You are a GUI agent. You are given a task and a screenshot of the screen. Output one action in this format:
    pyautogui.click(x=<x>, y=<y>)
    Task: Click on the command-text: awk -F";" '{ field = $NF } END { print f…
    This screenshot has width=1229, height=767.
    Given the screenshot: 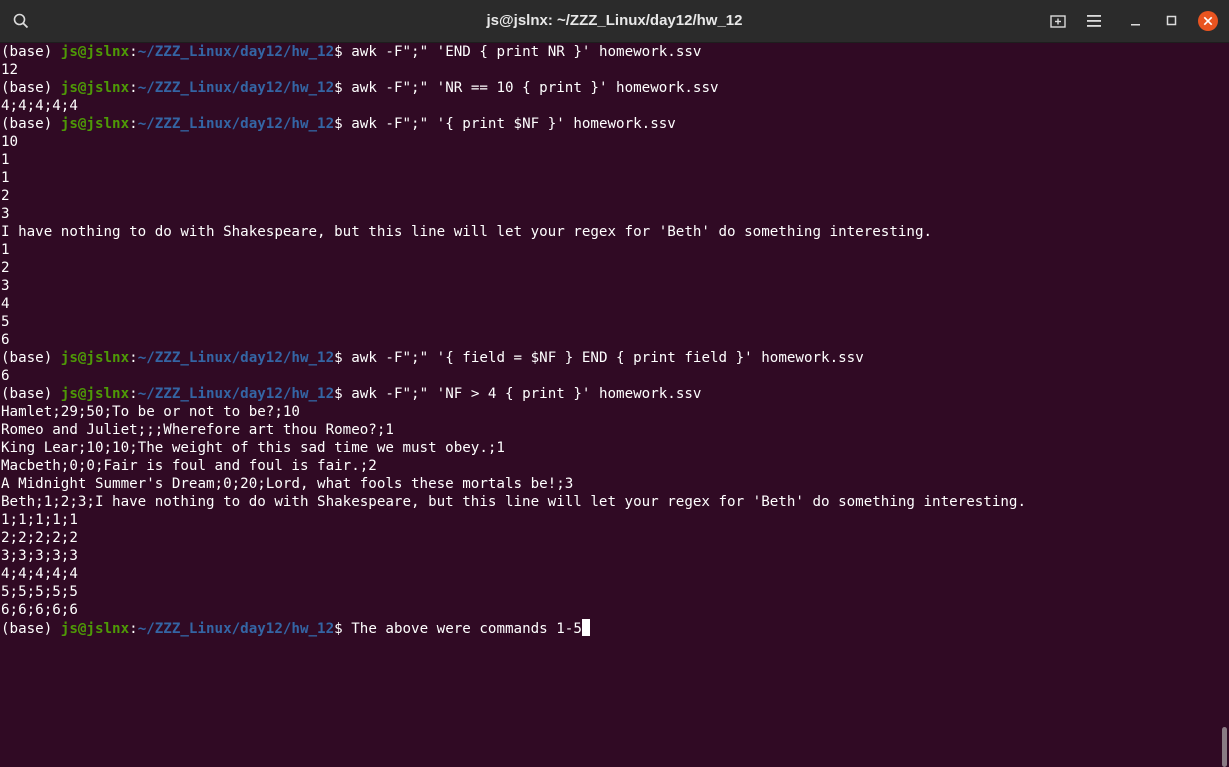 What is the action you would take?
    pyautogui.click(x=607, y=358)
    